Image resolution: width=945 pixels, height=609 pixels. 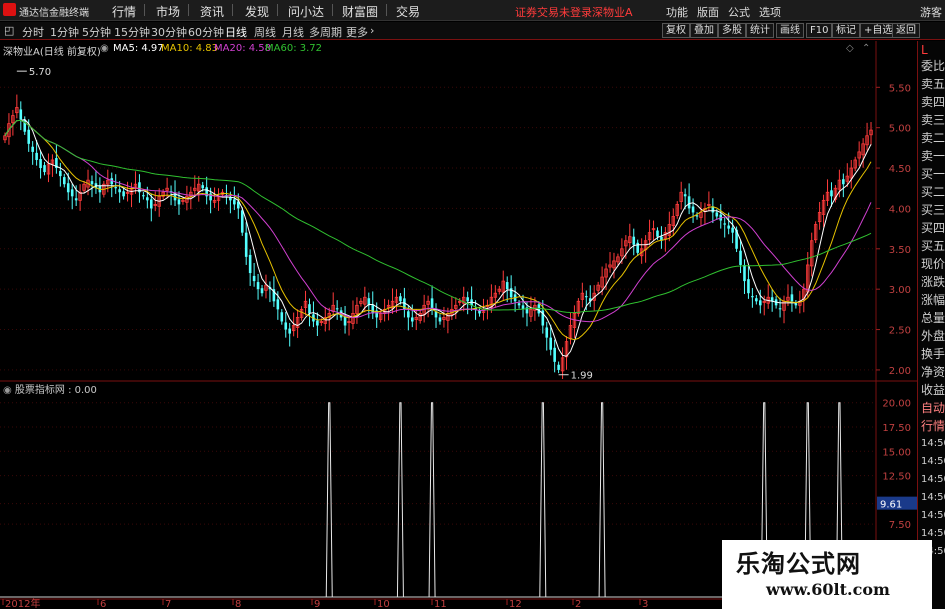 I want to click on side-panel-item: 卖四, so click(x=933, y=102).